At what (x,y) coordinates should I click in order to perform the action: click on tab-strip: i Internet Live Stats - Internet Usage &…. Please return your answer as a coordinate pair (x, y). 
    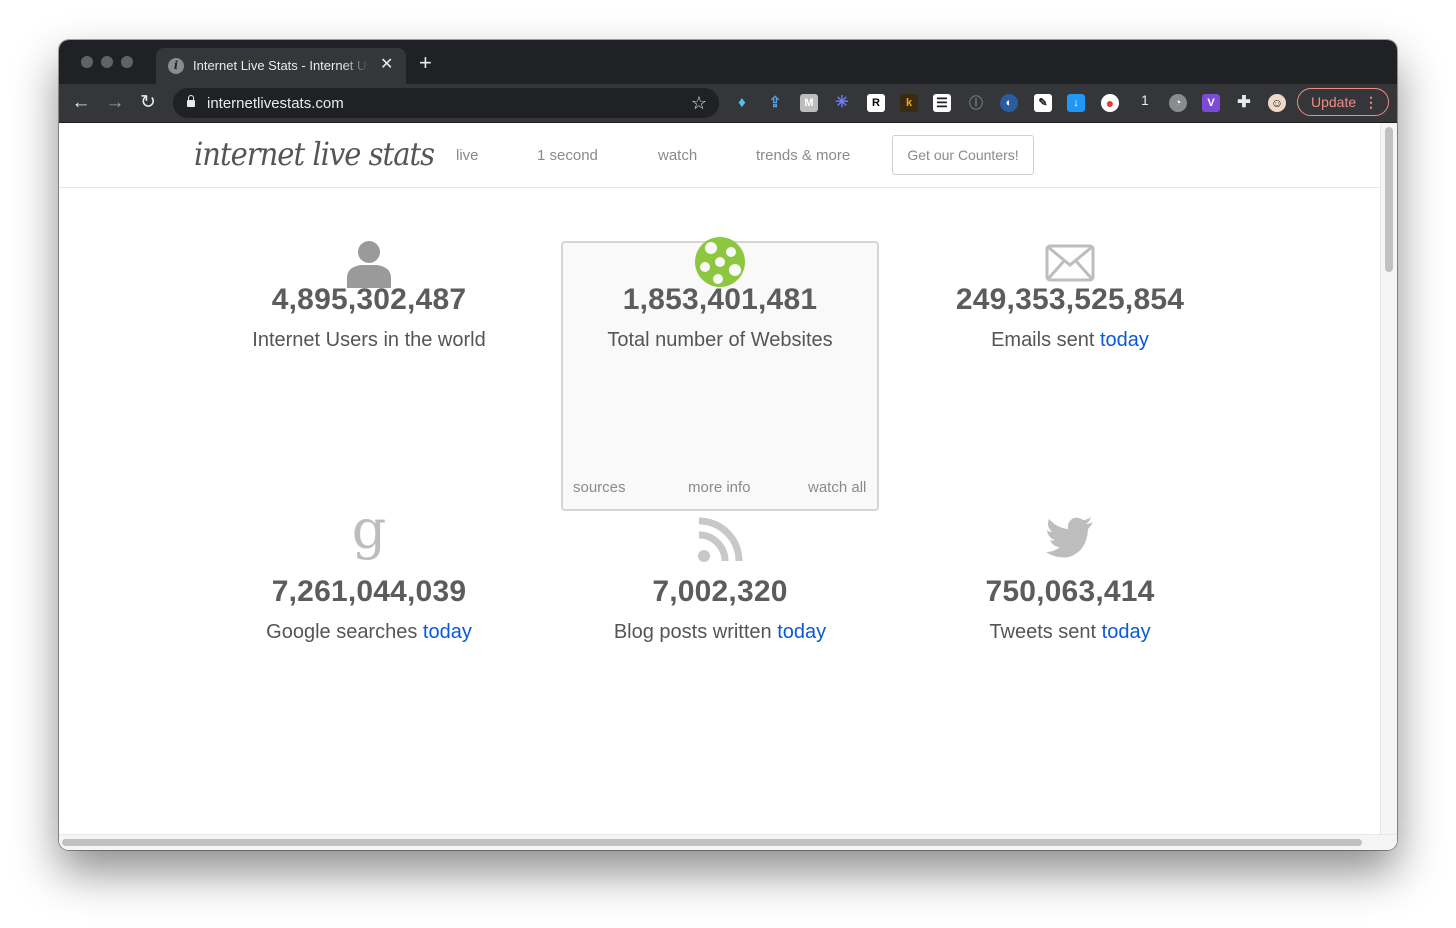
    Looking at the image, I should click on (728, 62).